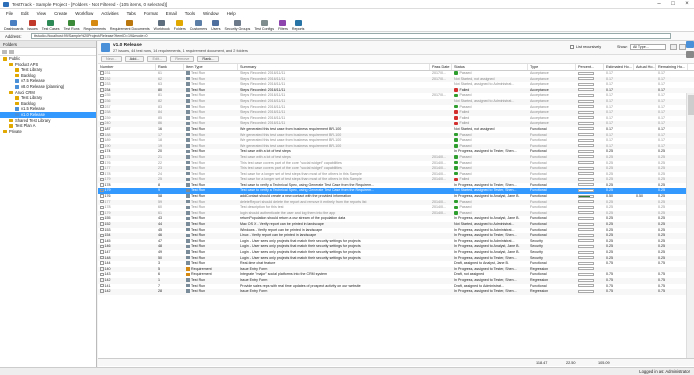 The height and width of the screenshot is (375, 694). What do you see at coordinates (231, 13) in the screenshot?
I see `menu-item-help: Help` at bounding box center [231, 13].